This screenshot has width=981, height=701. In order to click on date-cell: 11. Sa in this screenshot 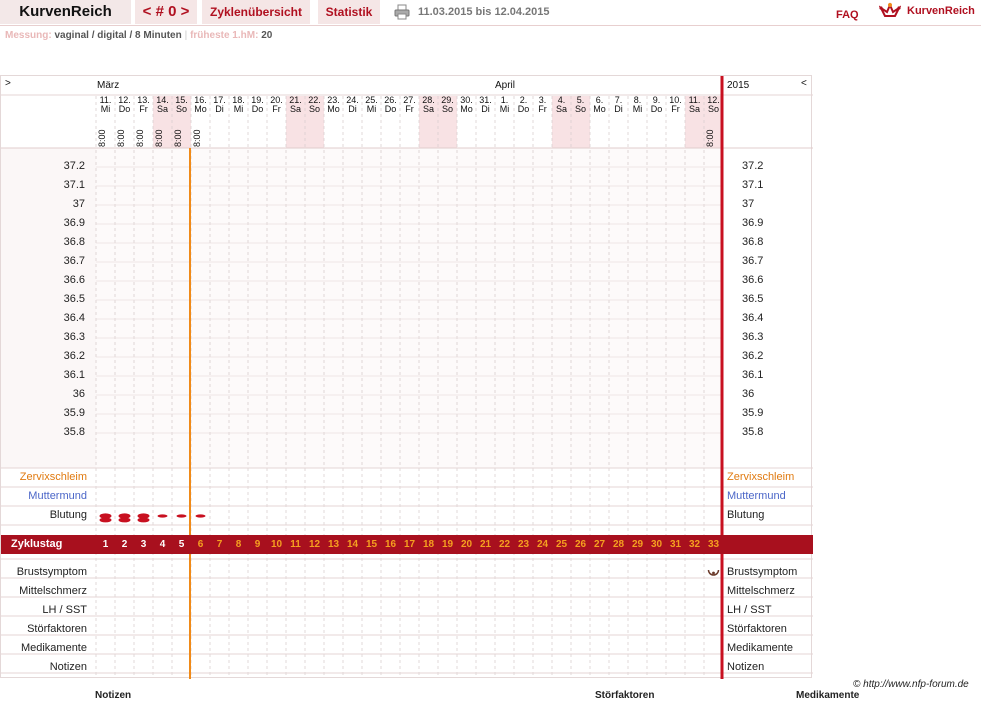, I will do `click(694, 122)`.